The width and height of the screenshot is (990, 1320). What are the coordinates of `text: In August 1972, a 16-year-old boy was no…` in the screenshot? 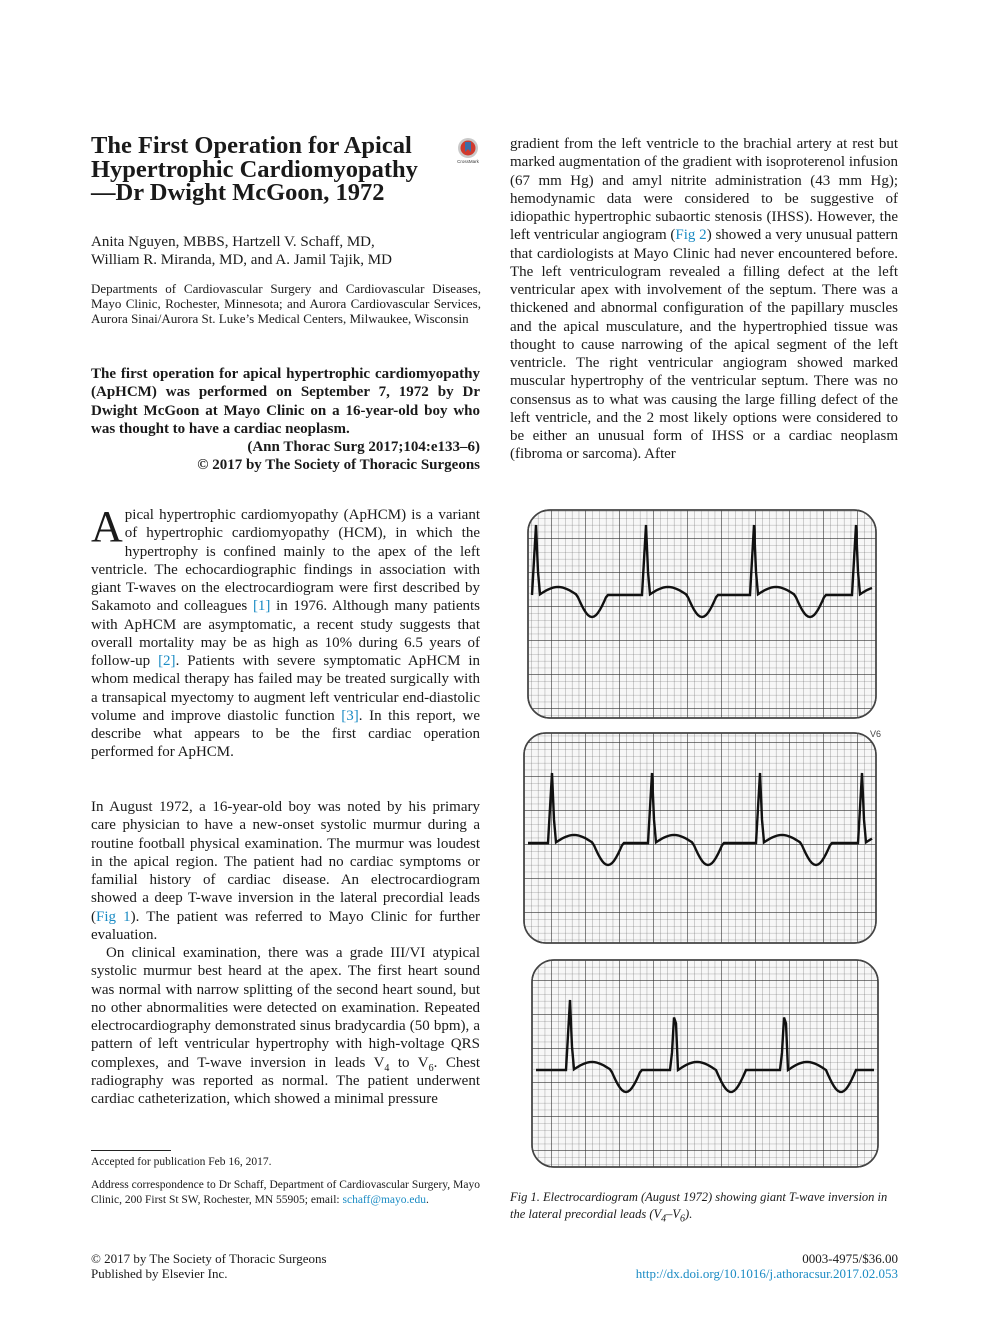 It's located at (285, 862).